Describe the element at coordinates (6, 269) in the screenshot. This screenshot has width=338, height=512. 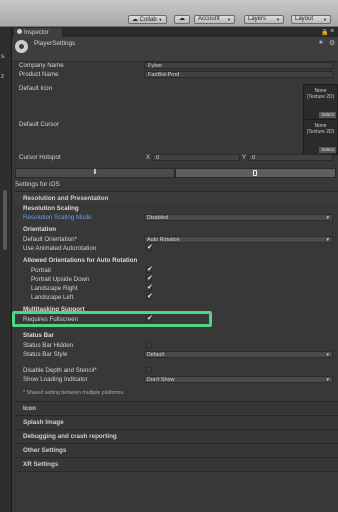
I see `left-panel-edge` at that location.